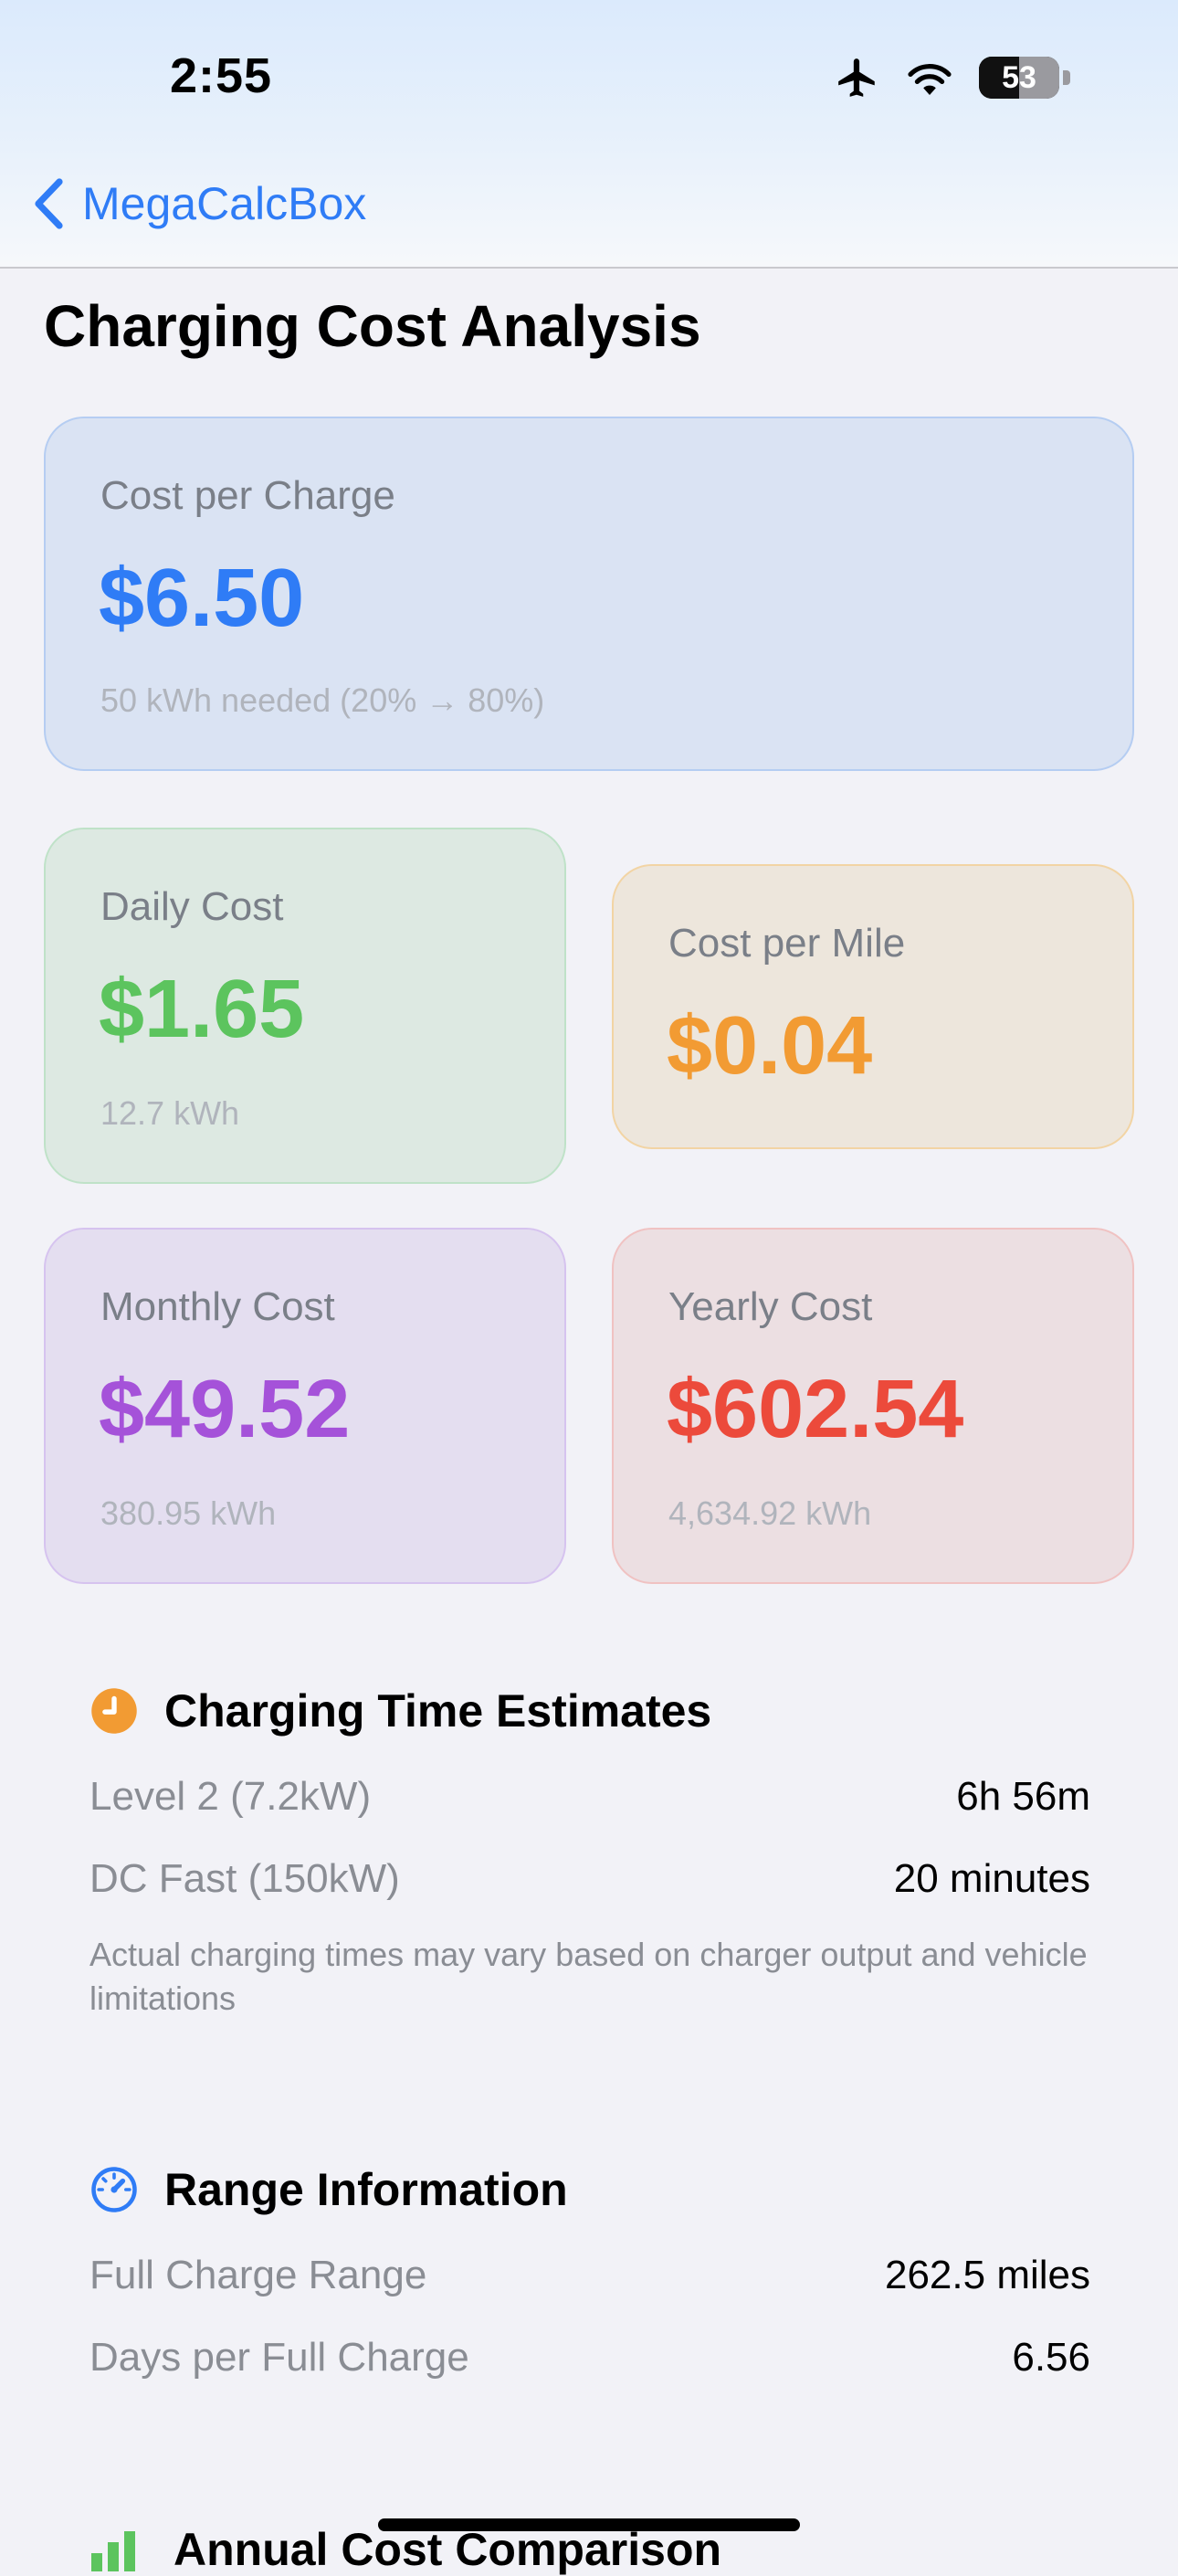  Describe the element at coordinates (202, 1010) in the screenshot. I see `card-value: $1.65` at that location.